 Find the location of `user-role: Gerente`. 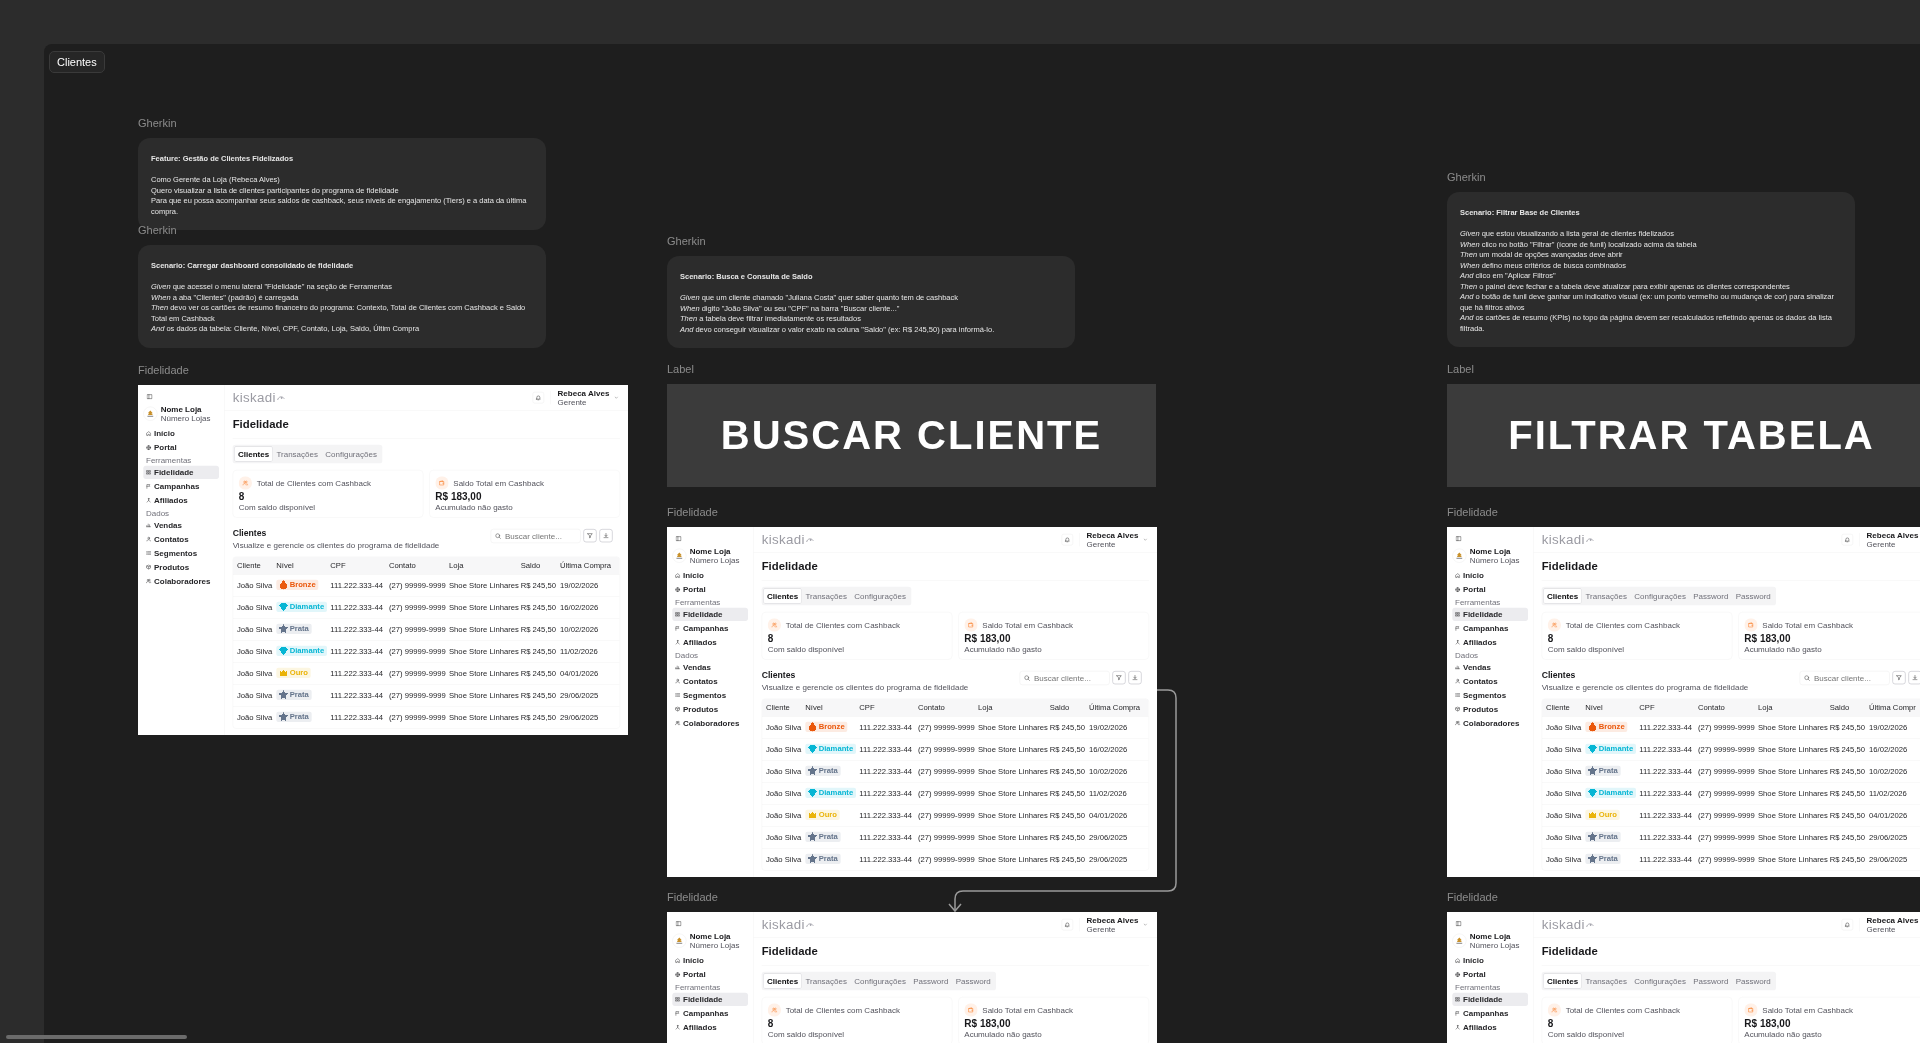

user-role: Gerente is located at coordinates (572, 402).